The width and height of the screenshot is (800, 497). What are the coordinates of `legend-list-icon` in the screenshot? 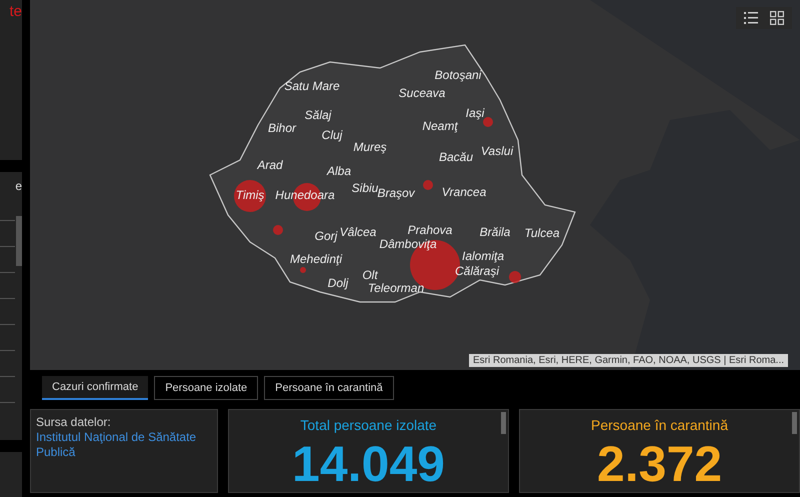 It's located at (751, 18).